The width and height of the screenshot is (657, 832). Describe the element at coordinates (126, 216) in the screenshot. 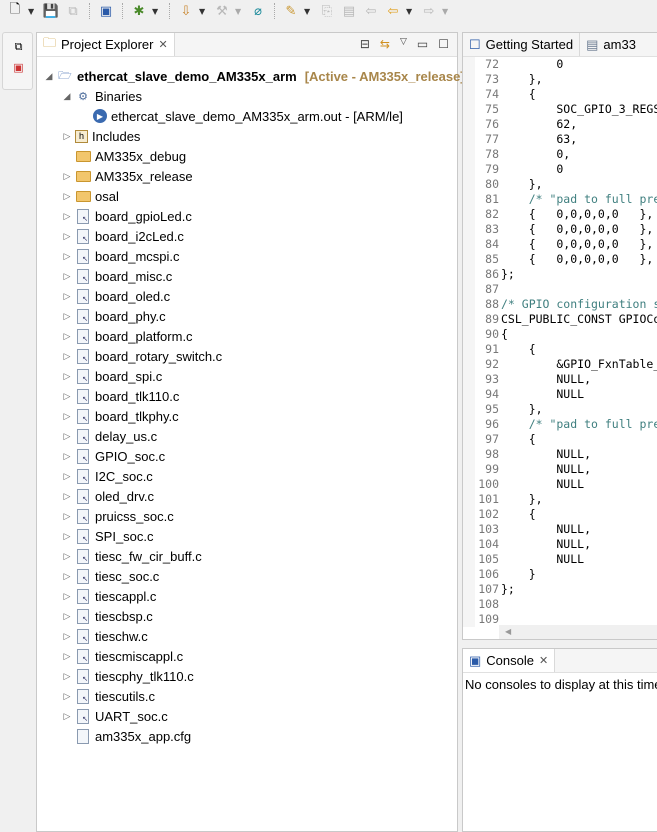

I see `tree-item: ▷ ↖ board_gpioLed.c` at that location.